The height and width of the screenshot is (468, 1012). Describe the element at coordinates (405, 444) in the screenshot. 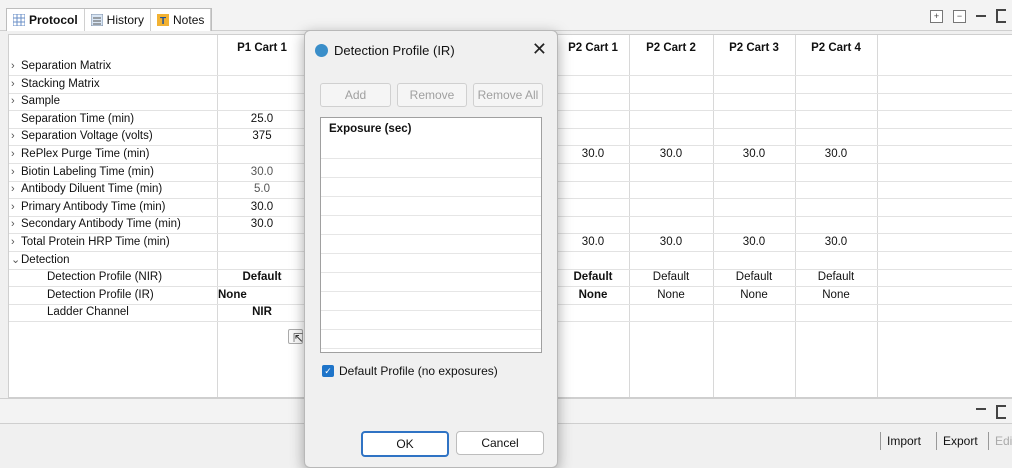

I see `ok-button: OK` at that location.